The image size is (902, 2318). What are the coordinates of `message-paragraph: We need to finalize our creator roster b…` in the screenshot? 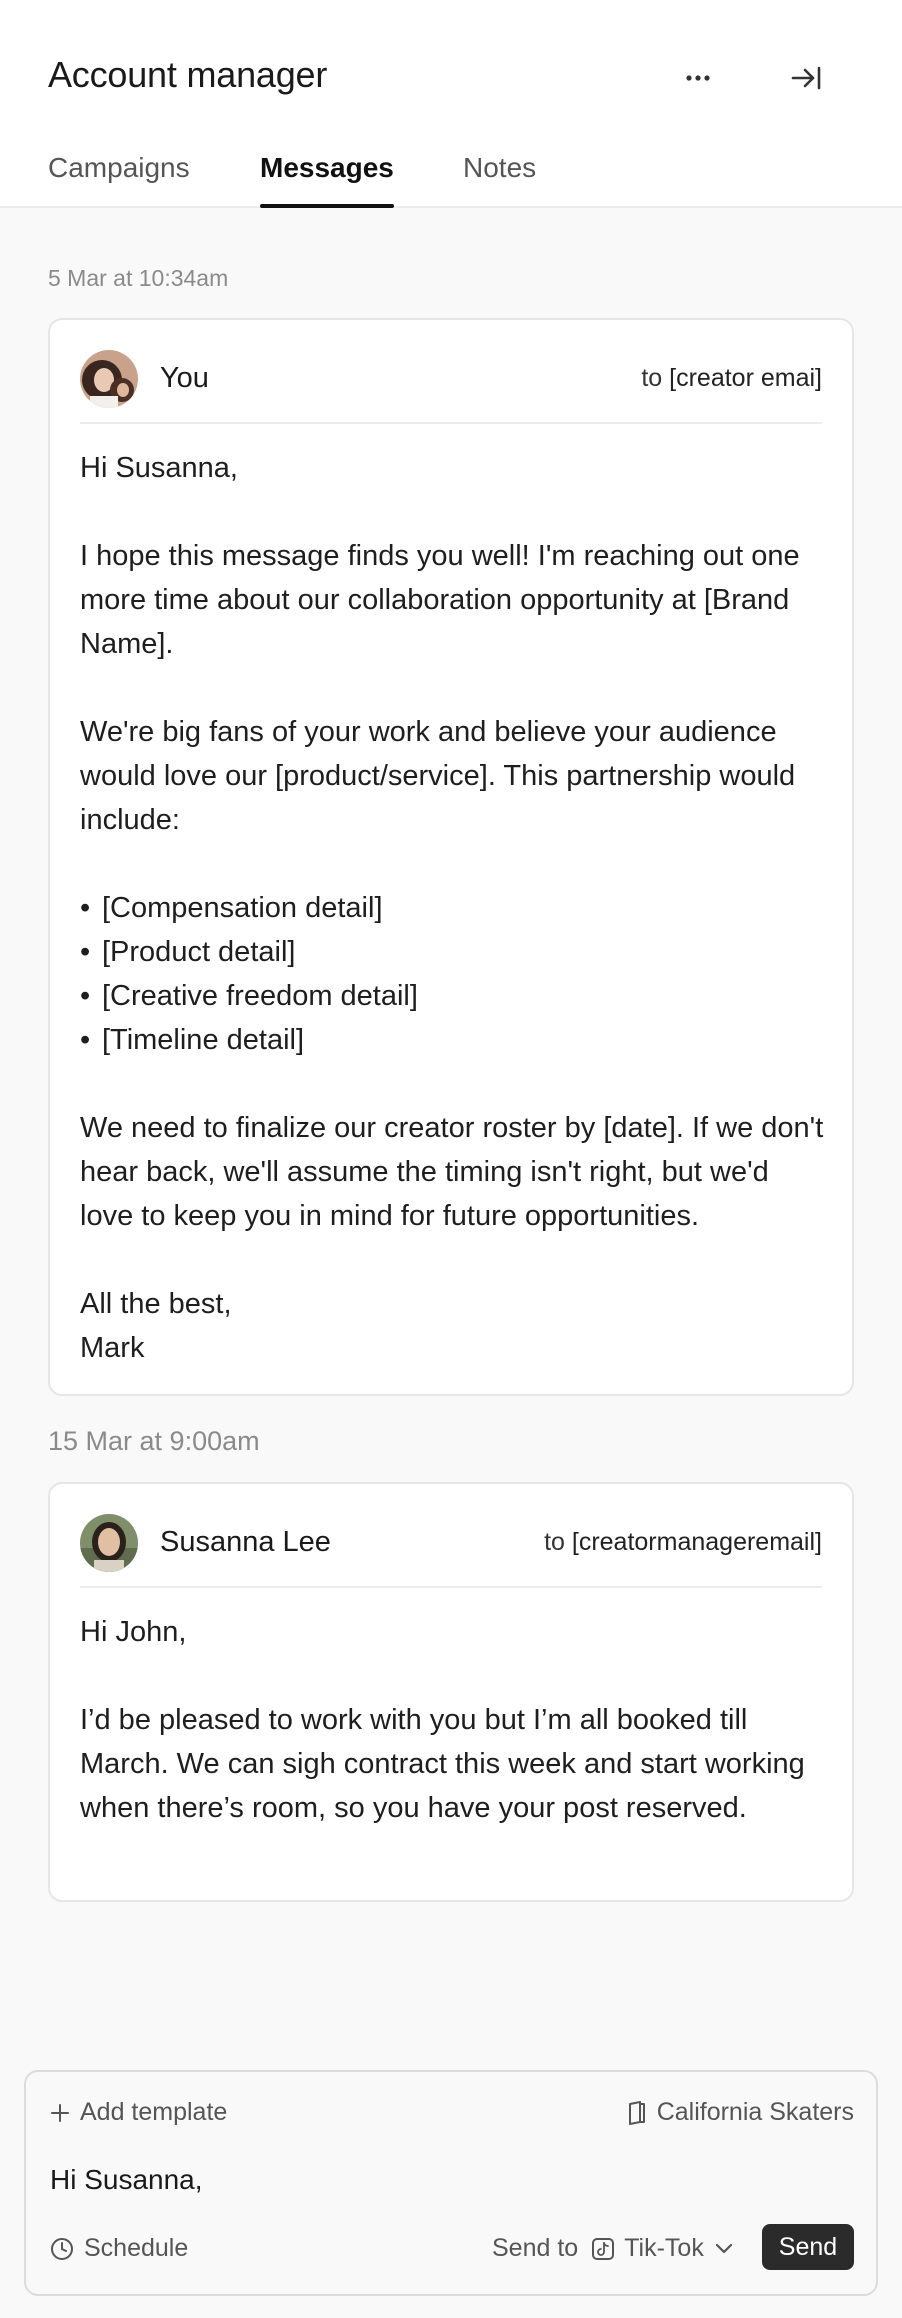 It's located at (452, 1172).